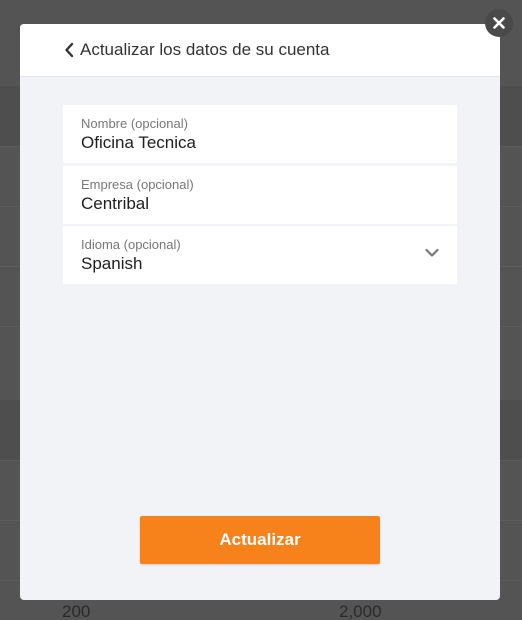 The height and width of the screenshot is (620, 522). What do you see at coordinates (111, 264) in the screenshot?
I see `language-select-value: Spanish` at bounding box center [111, 264].